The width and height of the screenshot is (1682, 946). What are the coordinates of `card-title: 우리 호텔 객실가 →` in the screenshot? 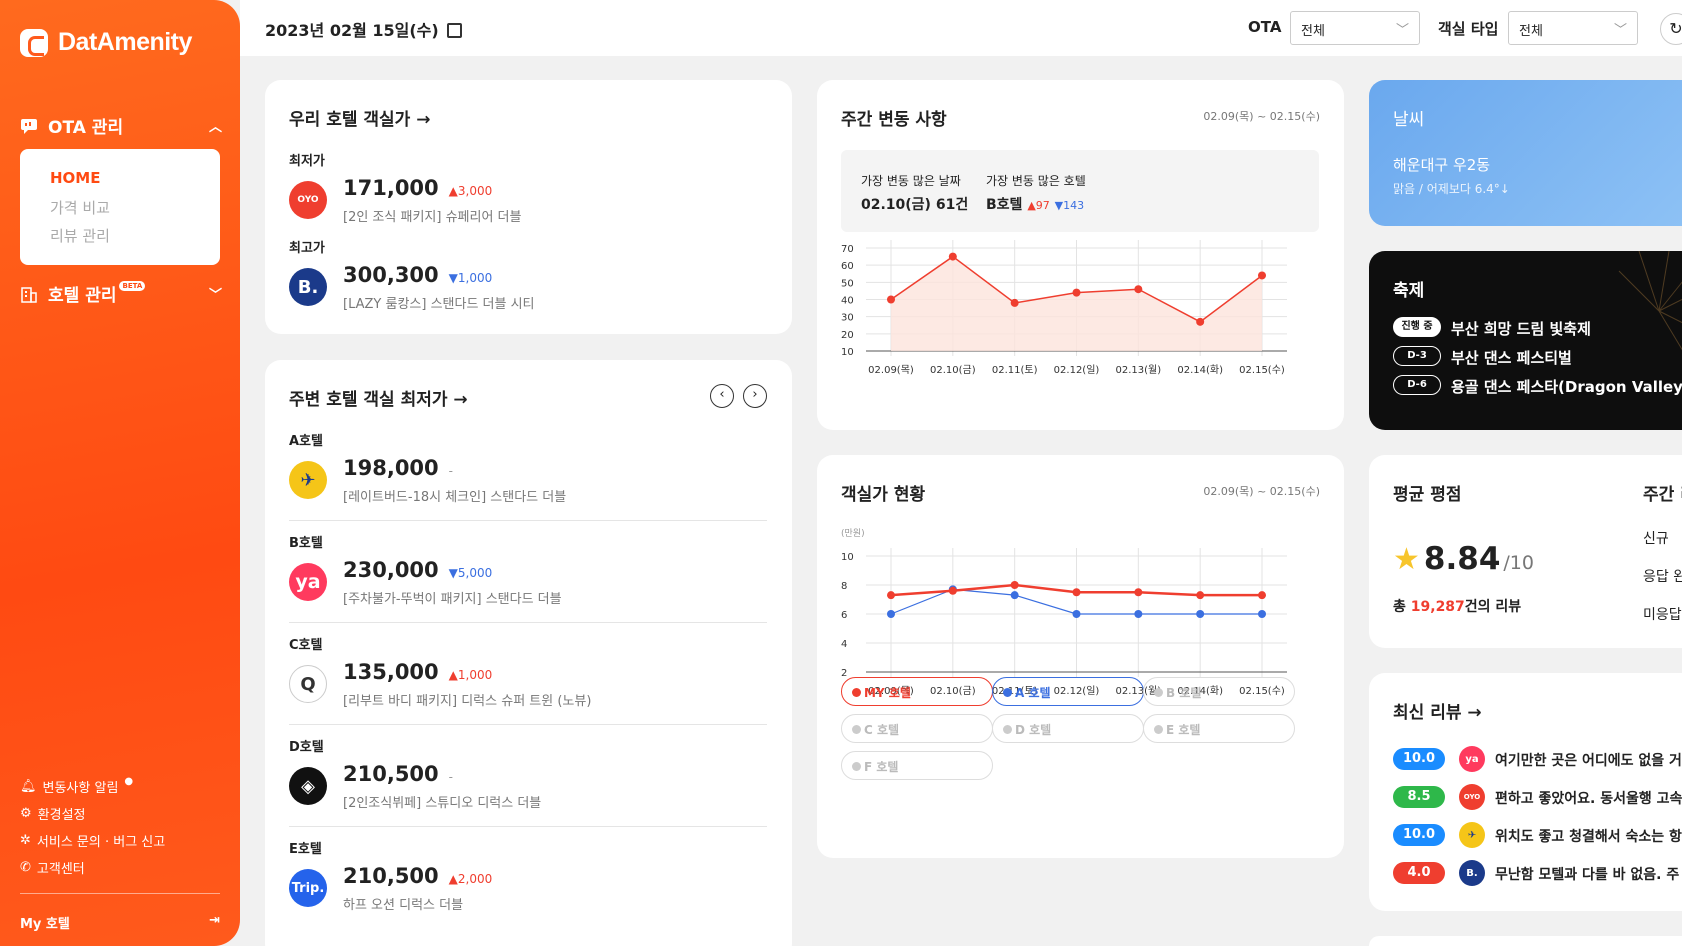 It's located at (359, 117).